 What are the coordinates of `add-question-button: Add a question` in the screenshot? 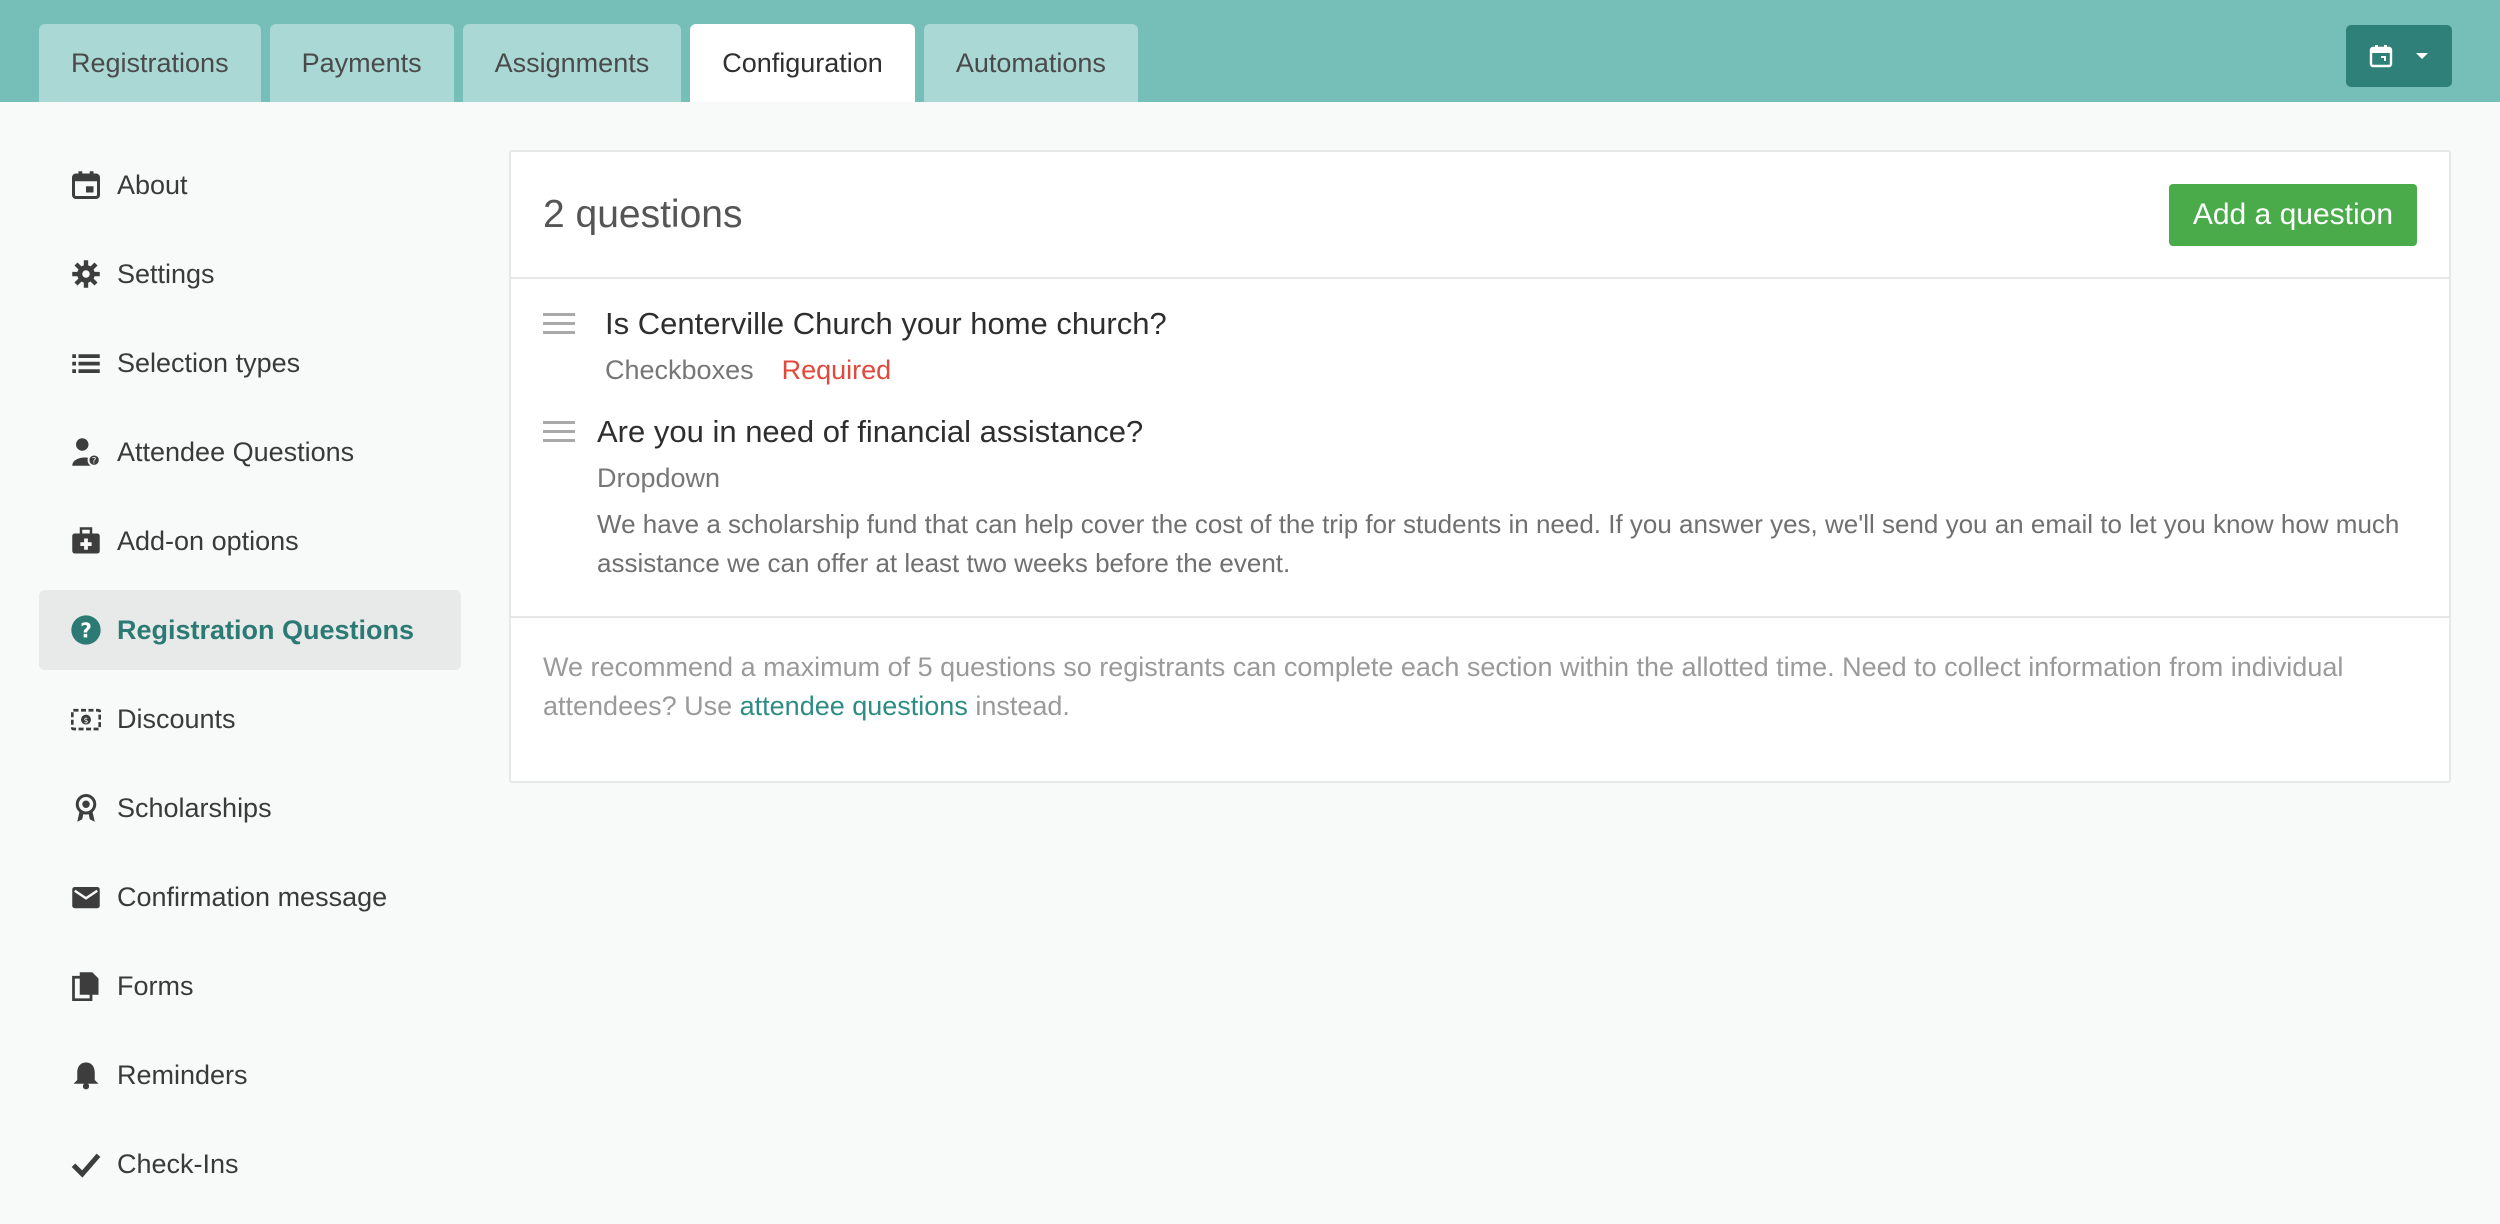 It's located at (2292, 214).